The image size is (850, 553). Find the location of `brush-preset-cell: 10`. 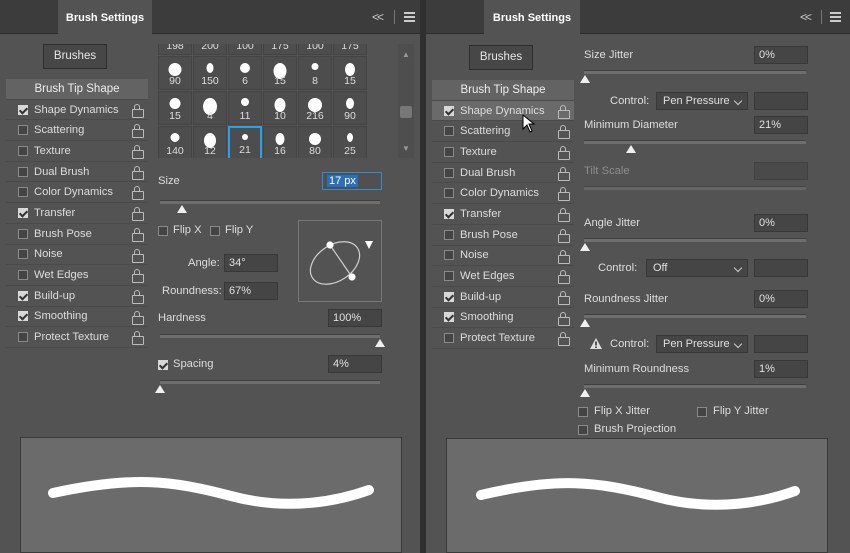

brush-preset-cell: 10 is located at coordinates (280, 108).